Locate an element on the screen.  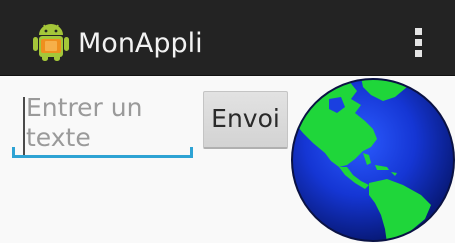
text-input: Entrer un texte is located at coordinates (103, 124).